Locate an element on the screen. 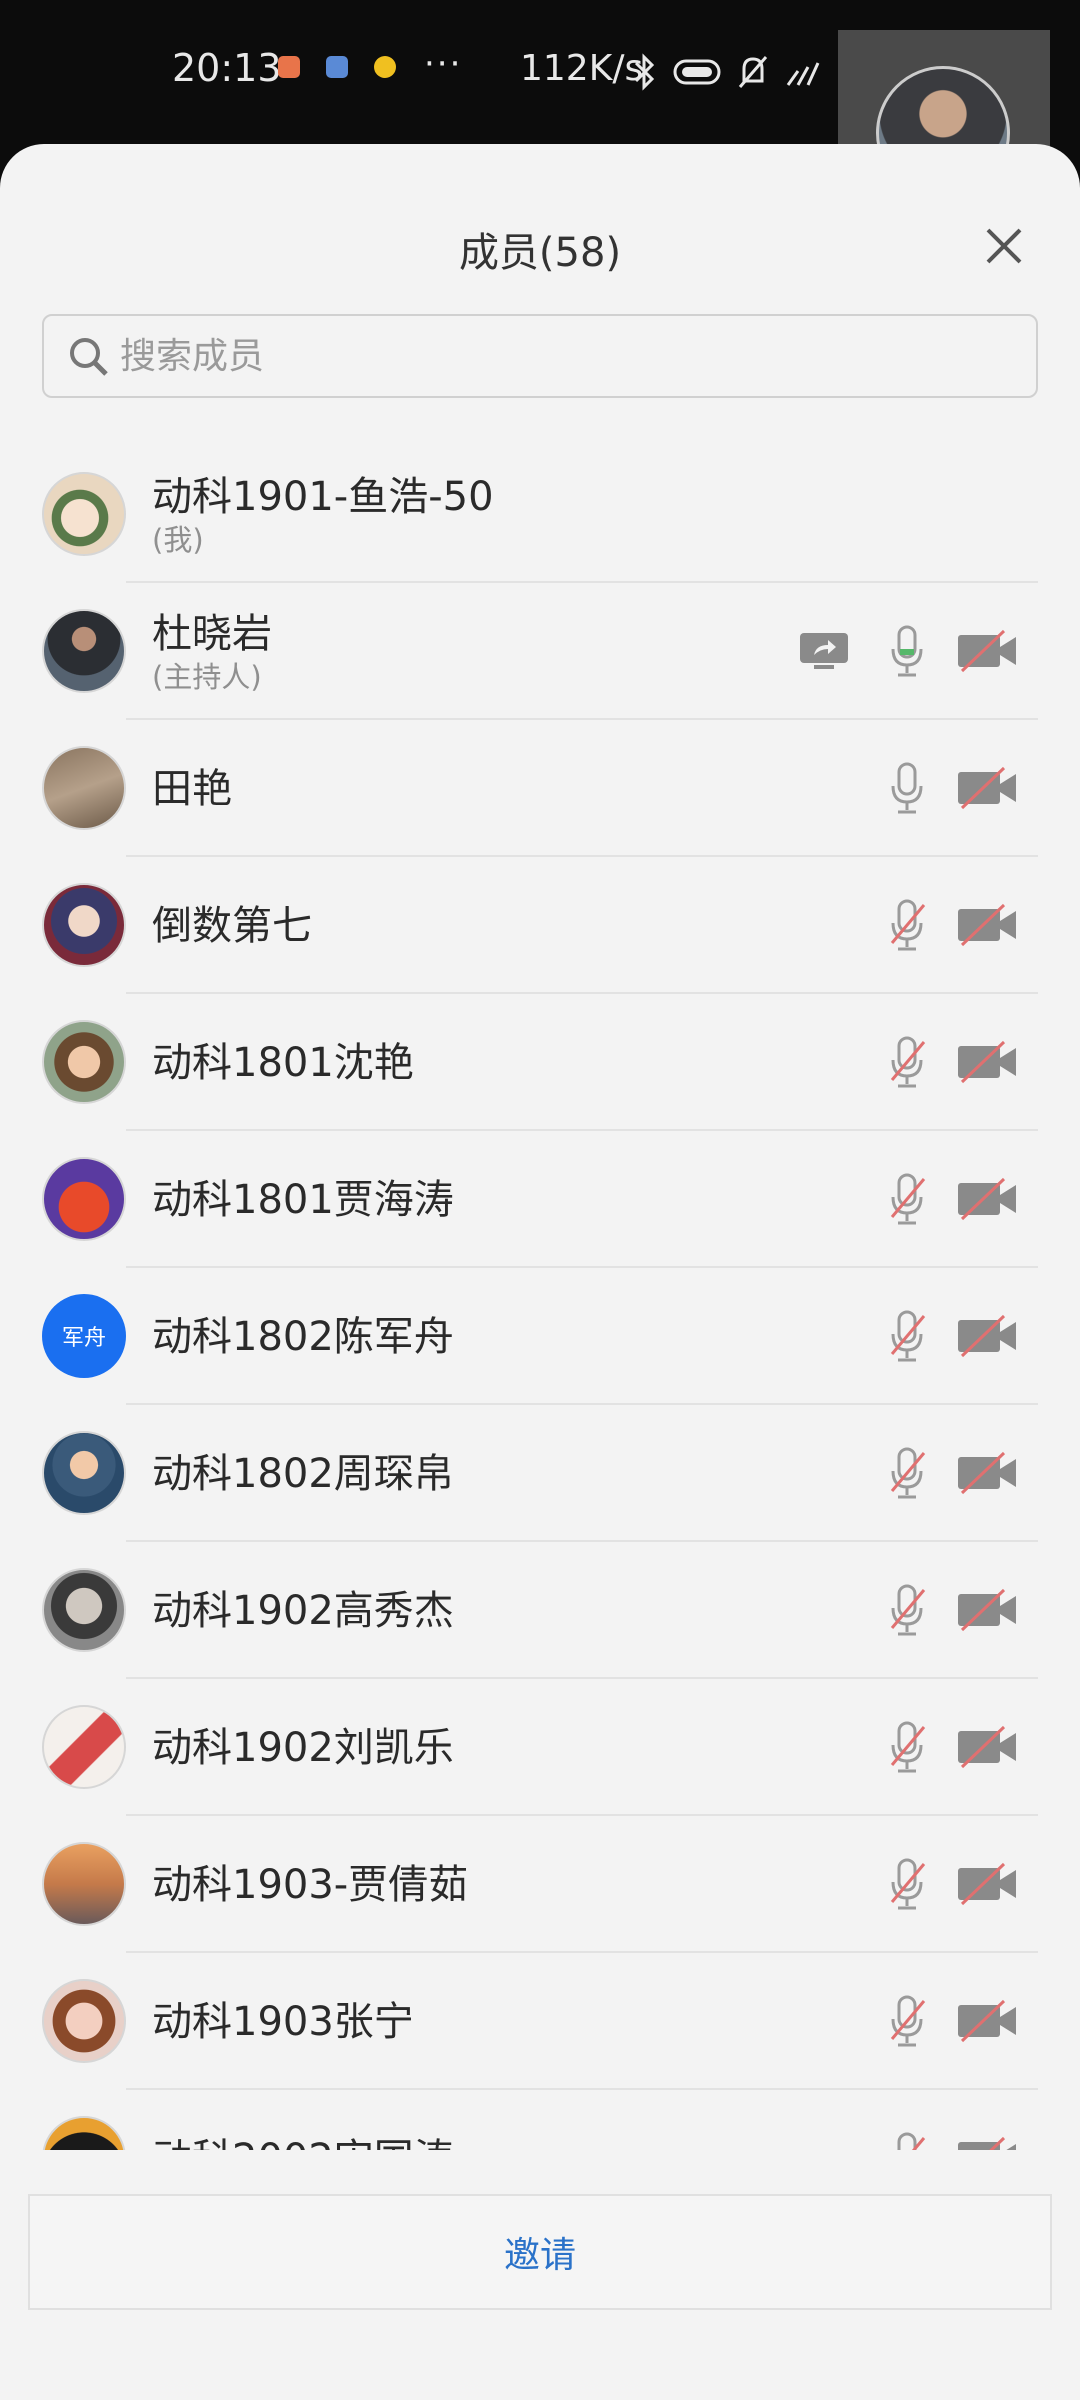 The height and width of the screenshot is (2400, 1080). member-row: 倒数第七 is located at coordinates (540, 925).